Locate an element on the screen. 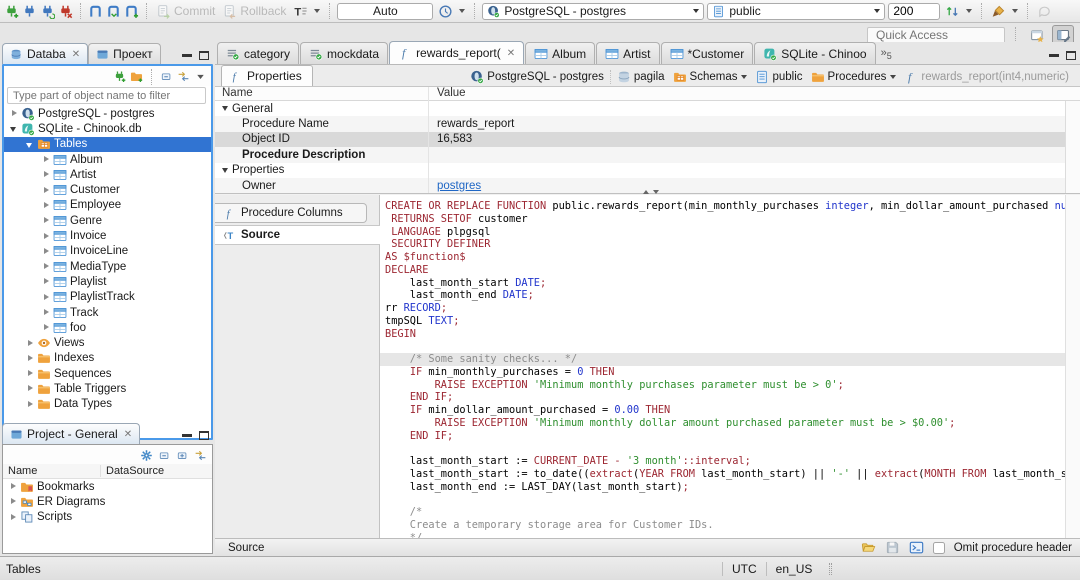 The height and width of the screenshot is (580, 1080). tree-item-data-types: Data Types is located at coordinates (107, 404).